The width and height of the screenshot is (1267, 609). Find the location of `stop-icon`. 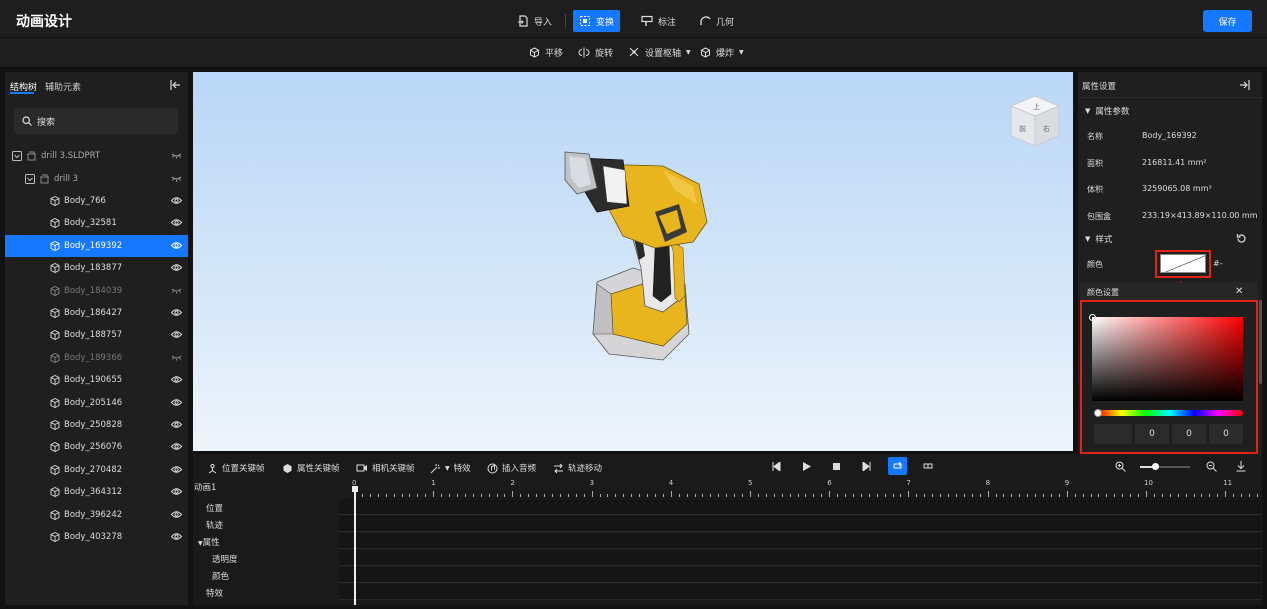

stop-icon is located at coordinates (836, 466).